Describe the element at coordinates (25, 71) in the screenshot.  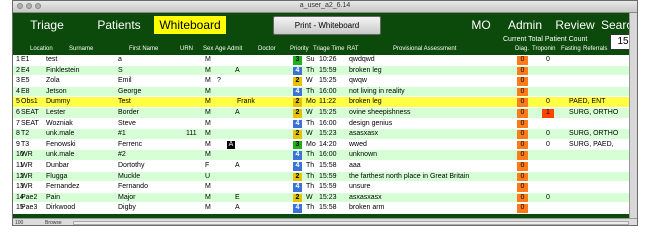
I see `location-cell: E4` at that location.